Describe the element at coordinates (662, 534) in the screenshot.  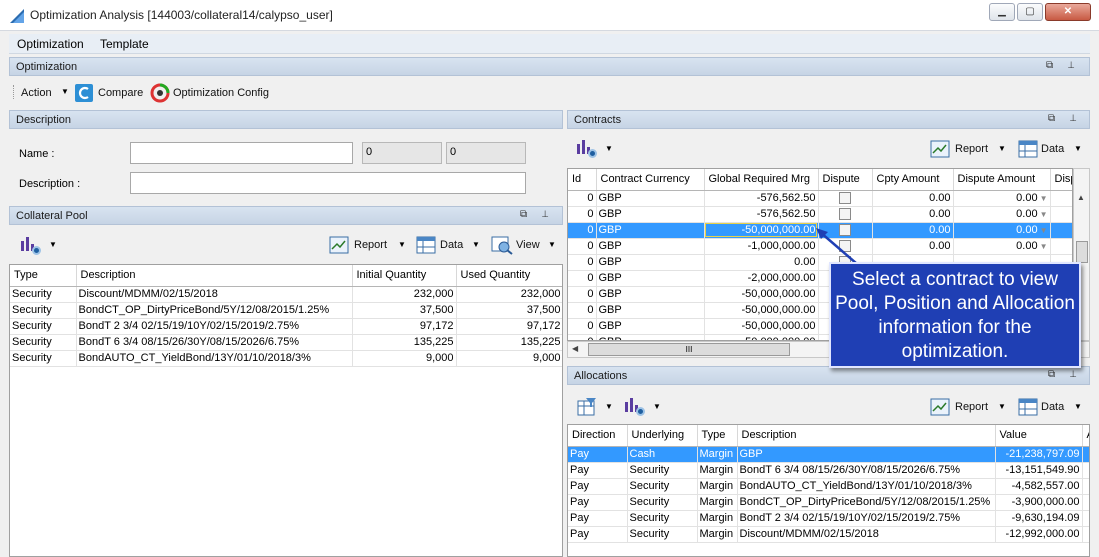
I see `allocations-cell: Security` at that location.